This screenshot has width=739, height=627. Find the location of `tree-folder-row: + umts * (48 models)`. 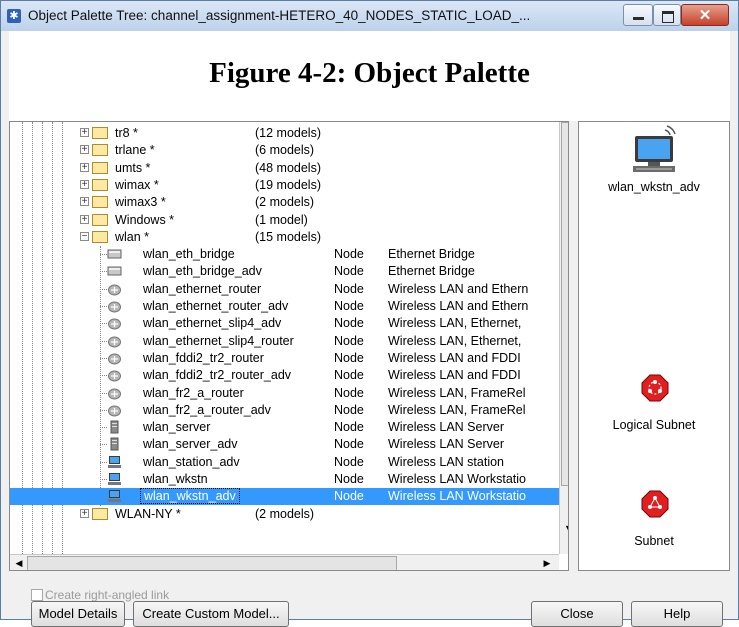

tree-folder-row: + umts * (48 models) is located at coordinates (289, 168).